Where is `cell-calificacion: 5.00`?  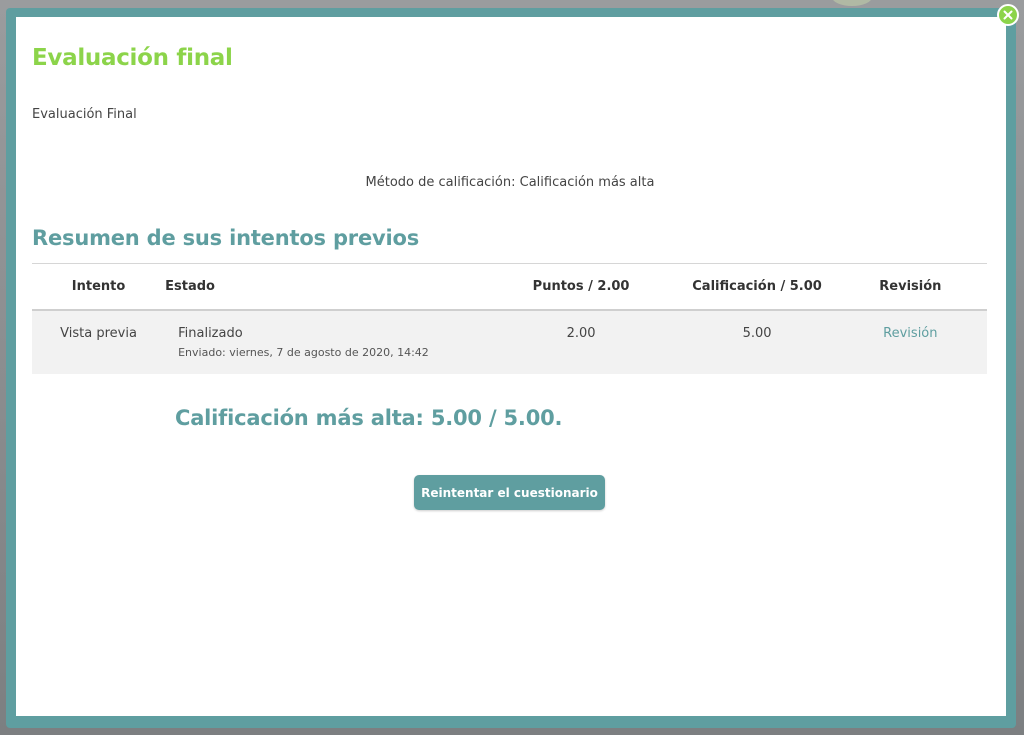
cell-calificacion: 5.00 is located at coordinates (757, 333).